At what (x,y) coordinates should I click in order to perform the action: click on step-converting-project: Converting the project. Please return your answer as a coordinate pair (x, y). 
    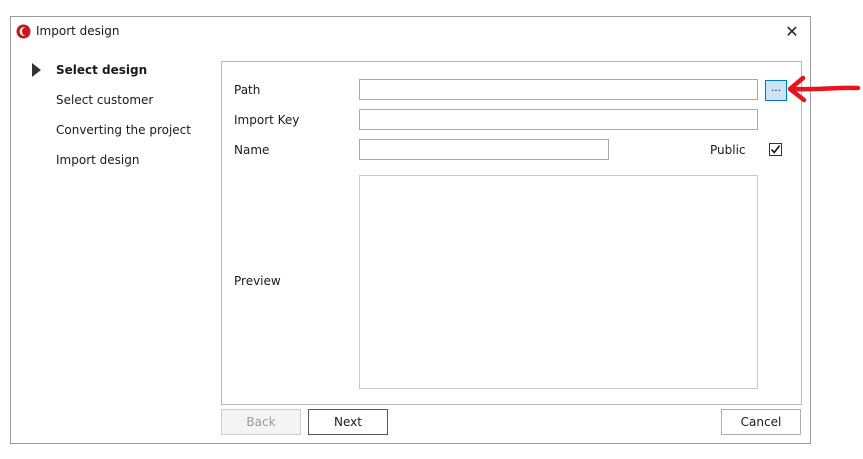
    Looking at the image, I should click on (123, 130).